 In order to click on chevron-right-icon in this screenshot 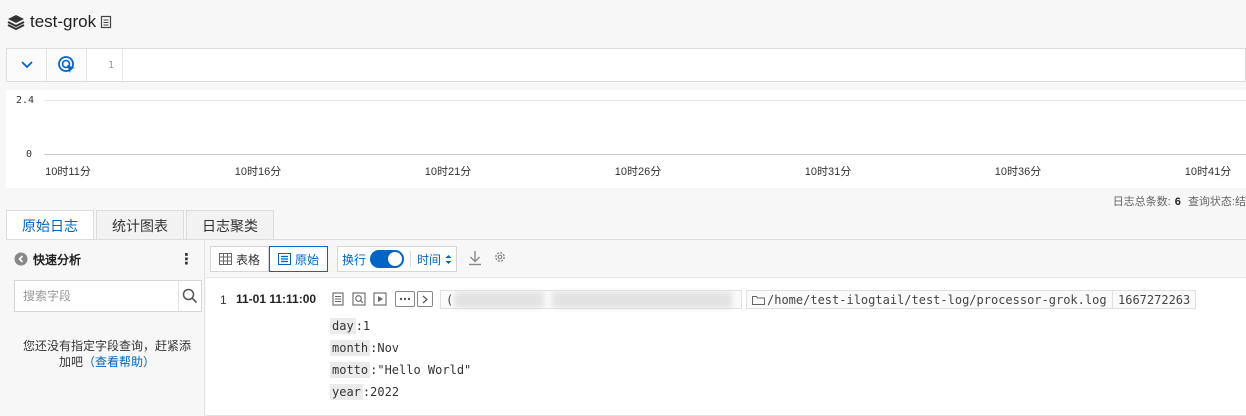, I will do `click(425, 299)`.